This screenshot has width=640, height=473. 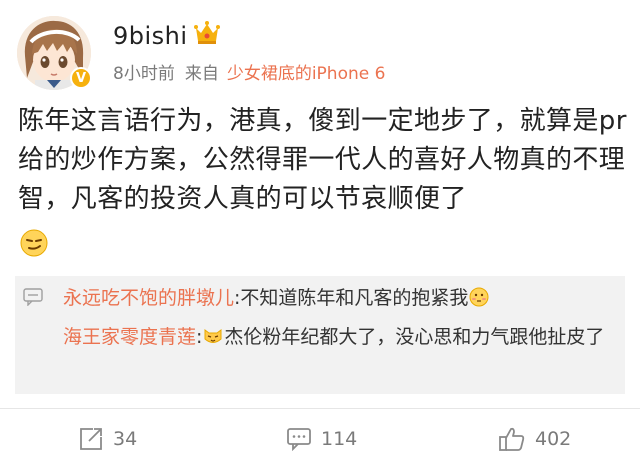 I want to click on like-count: 402, so click(x=553, y=439).